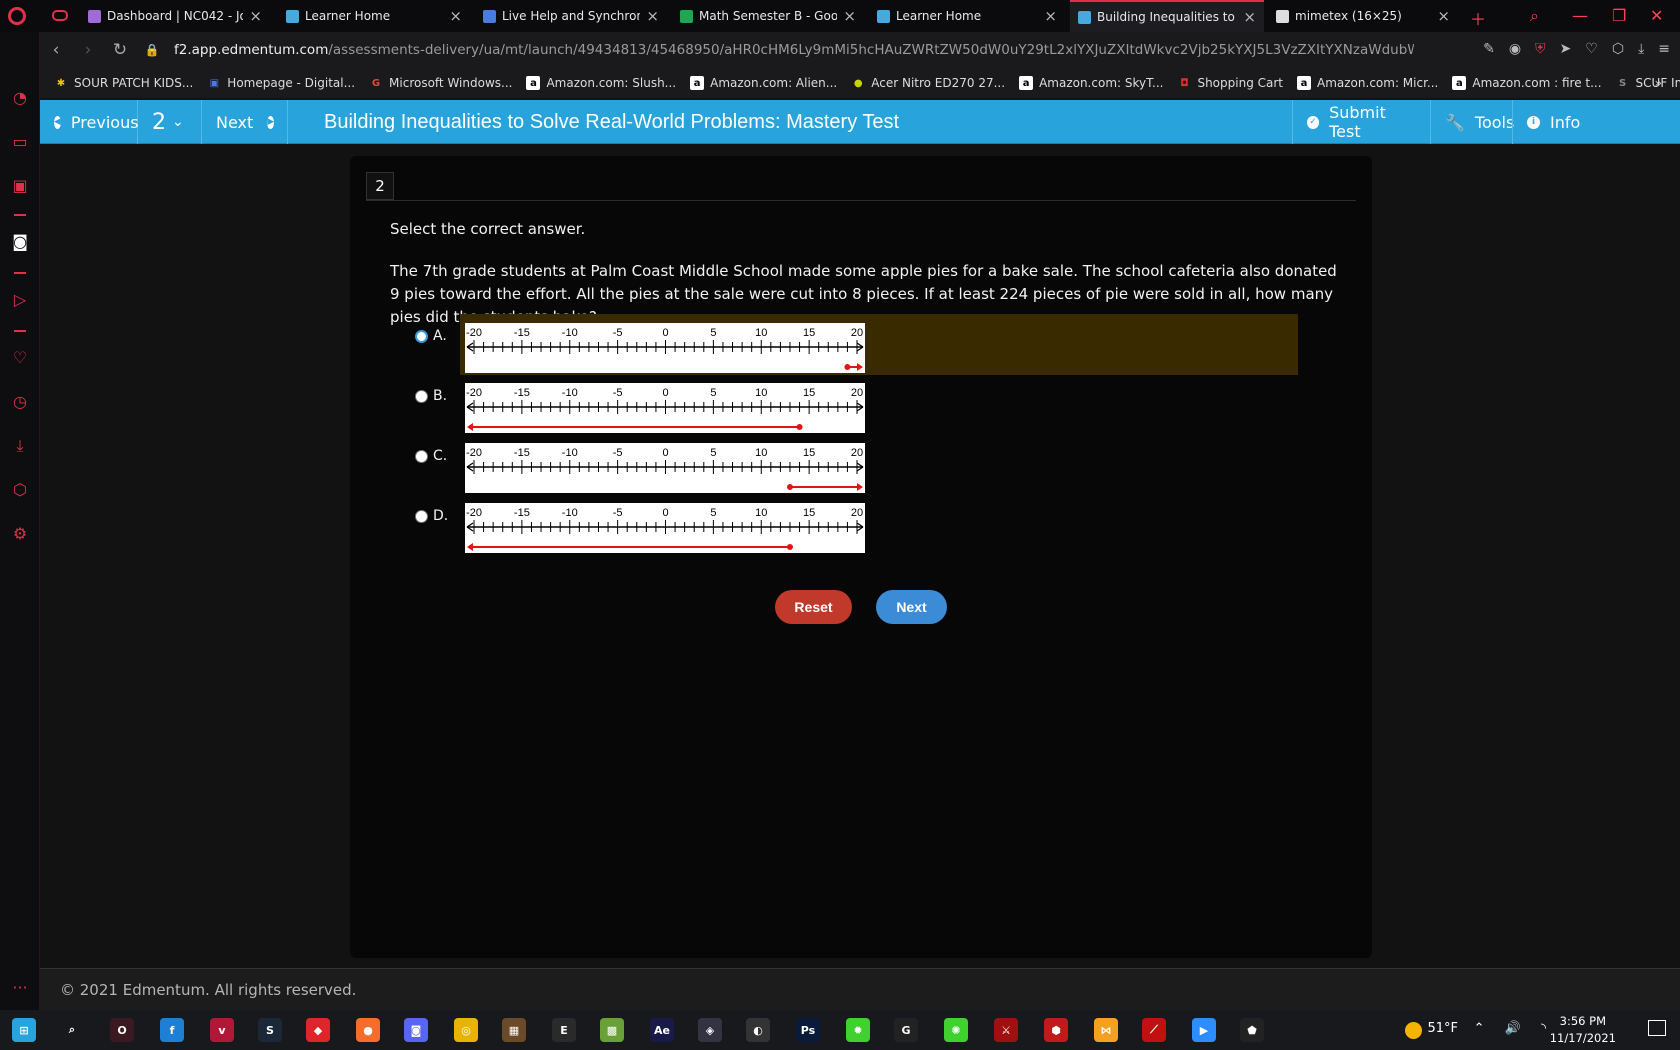  I want to click on reset-button: Reset, so click(813, 607).